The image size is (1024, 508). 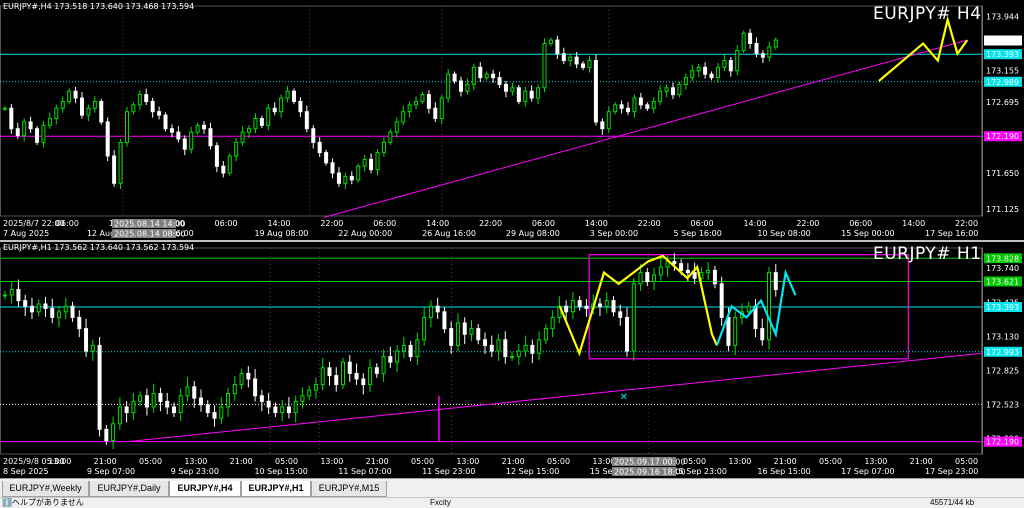 What do you see at coordinates (129, 489) in the screenshot?
I see `tab-eurjpy-daily: EURJPY#,Daily` at bounding box center [129, 489].